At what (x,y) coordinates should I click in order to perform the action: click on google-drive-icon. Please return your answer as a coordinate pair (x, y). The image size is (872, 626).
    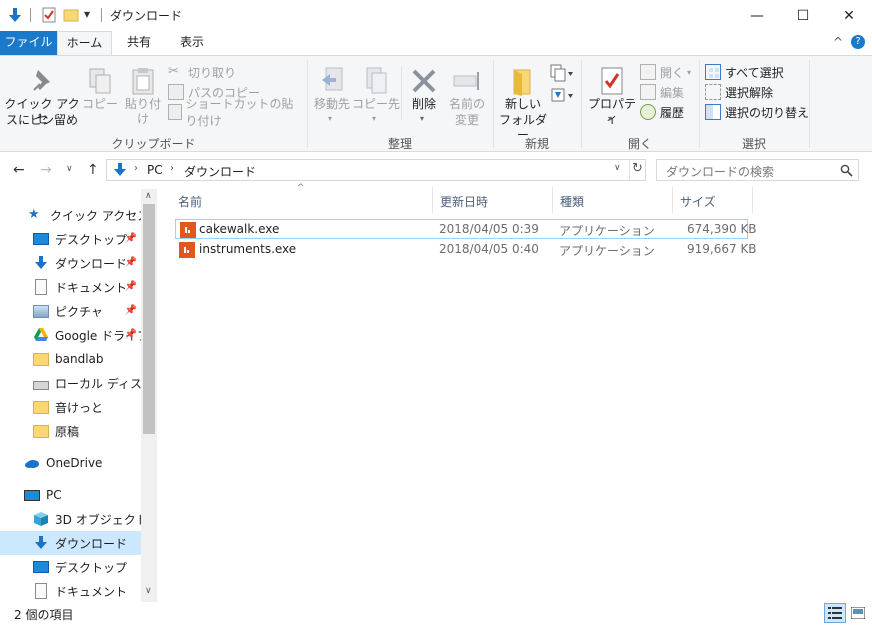
    Looking at the image, I should click on (41, 334).